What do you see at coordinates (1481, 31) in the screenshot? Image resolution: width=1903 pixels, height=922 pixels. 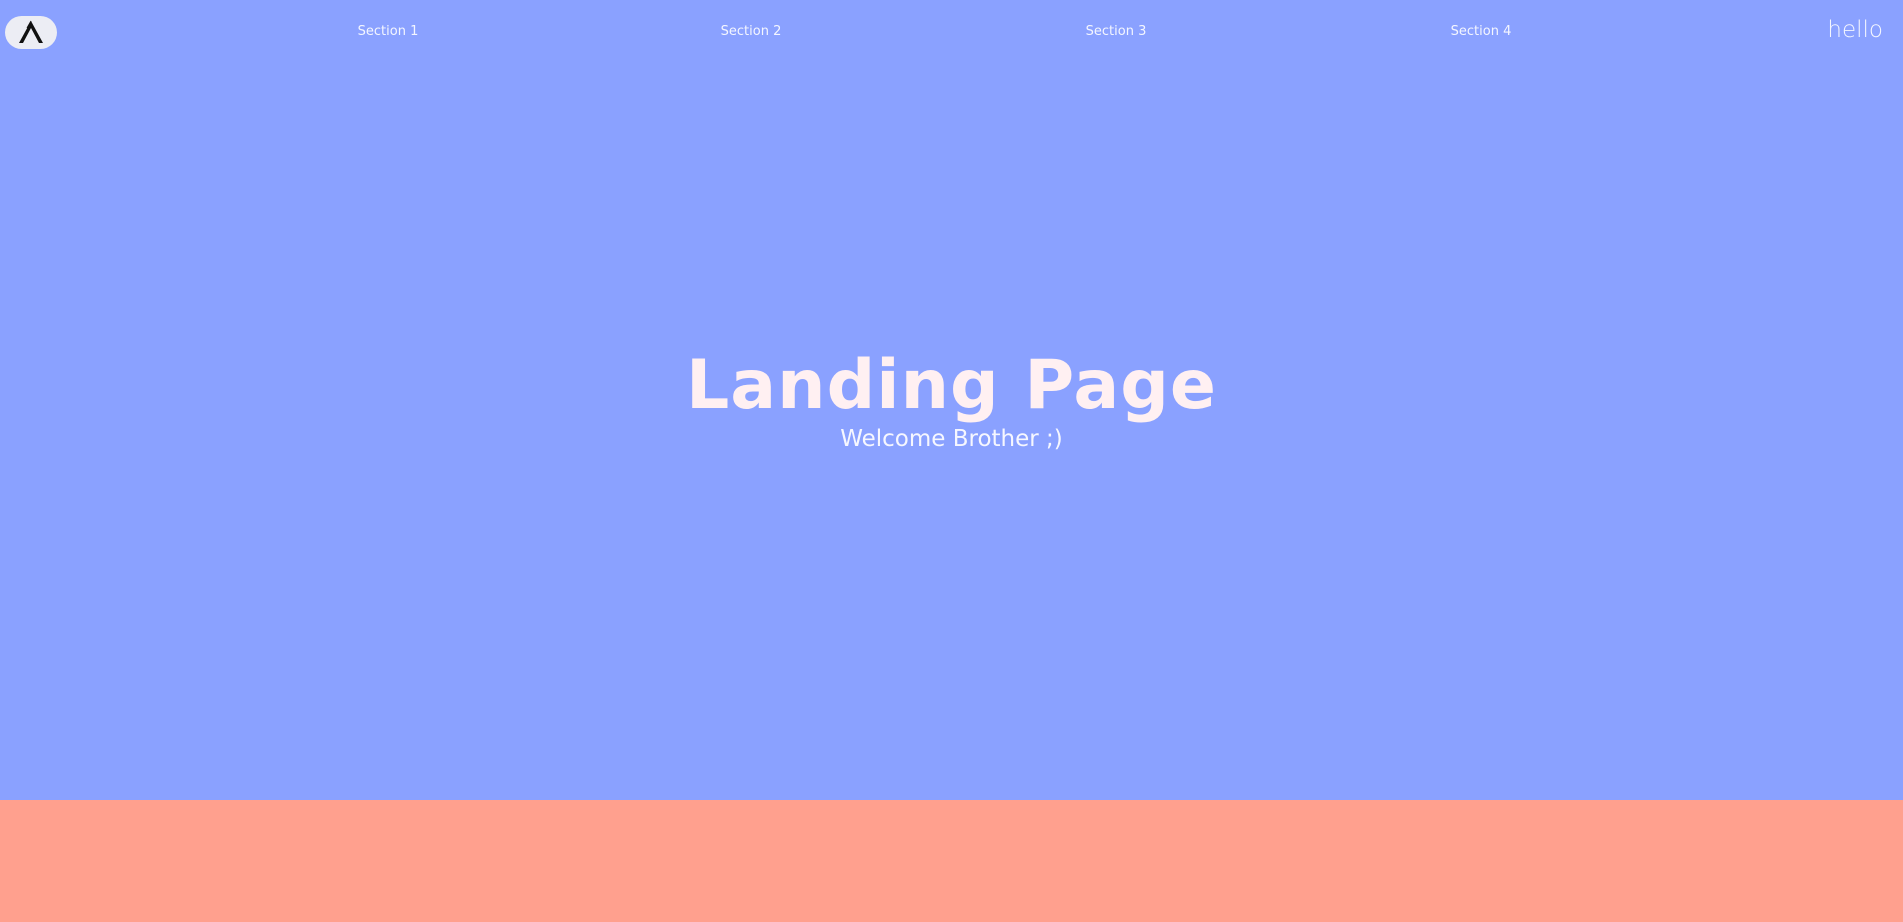 I see `nav-link-section-4: Section 4` at bounding box center [1481, 31].